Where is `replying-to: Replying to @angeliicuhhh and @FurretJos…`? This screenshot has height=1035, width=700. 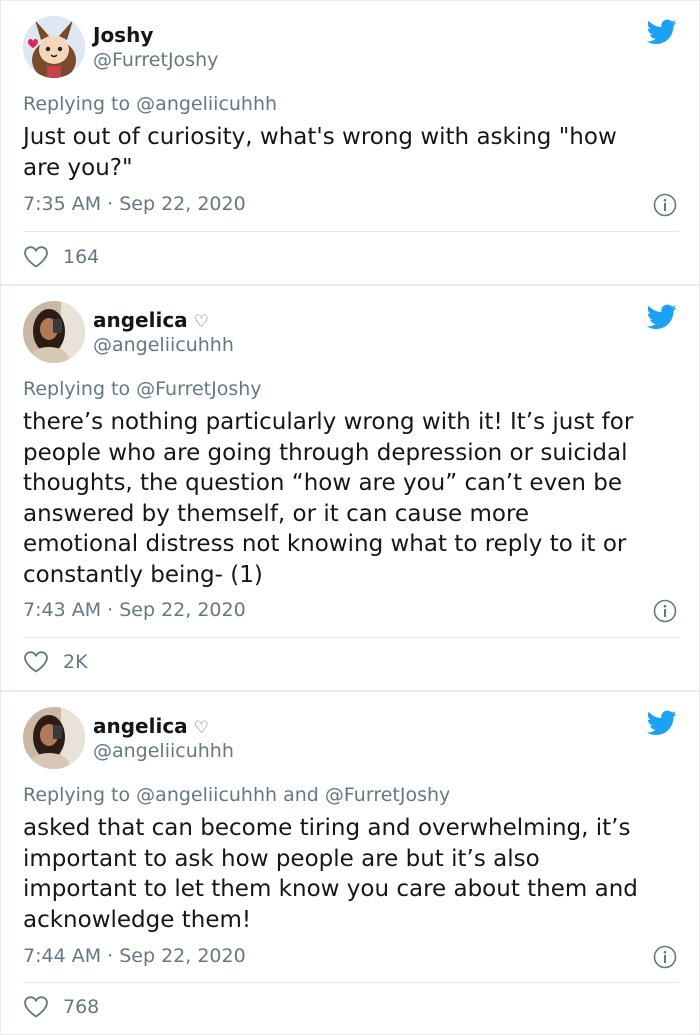 replying-to: Replying to @angeliicuhhh and @FurretJos… is located at coordinates (236, 795).